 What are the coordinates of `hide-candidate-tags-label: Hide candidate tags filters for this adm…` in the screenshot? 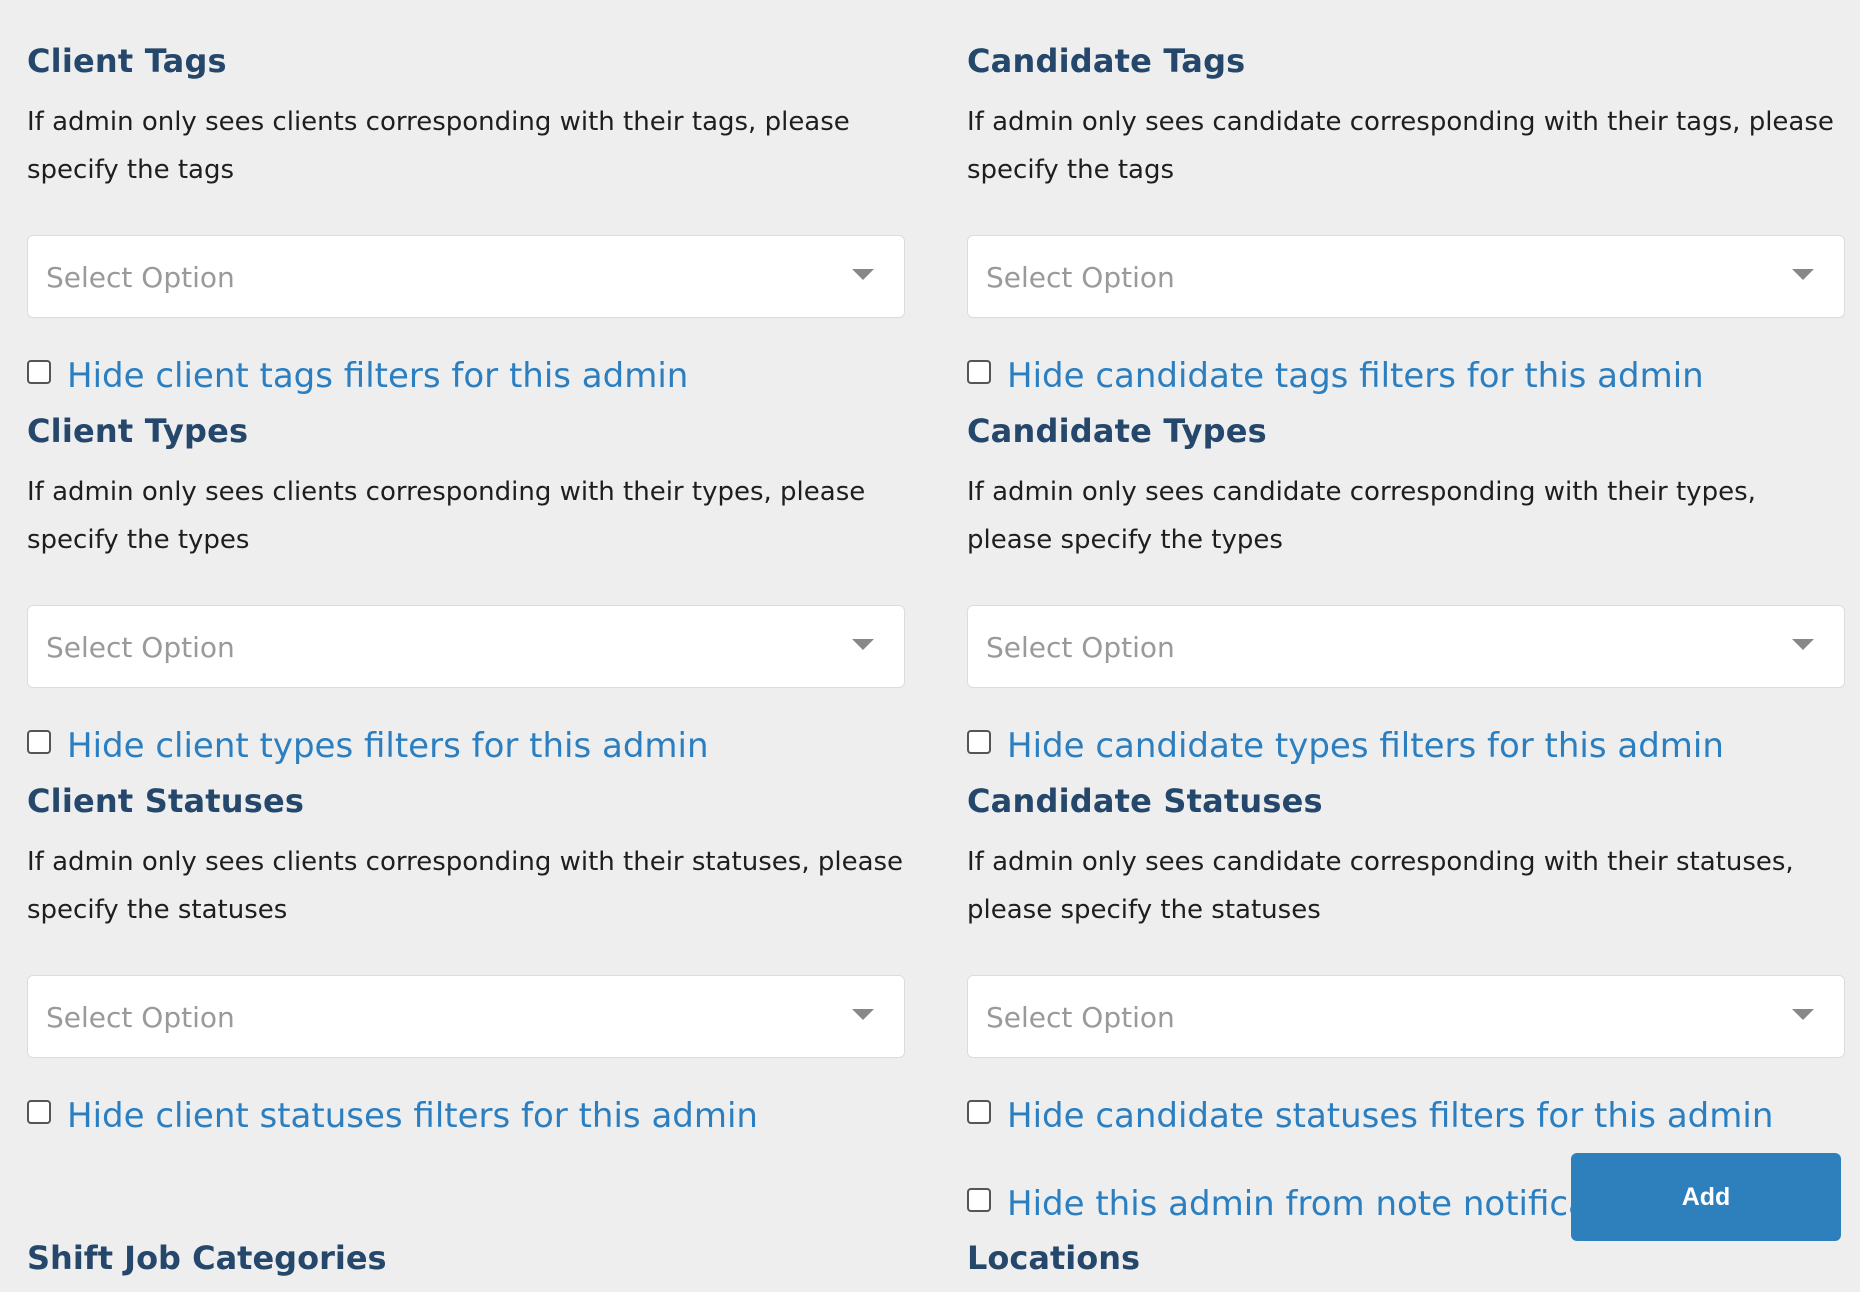 It's located at (1355, 376).